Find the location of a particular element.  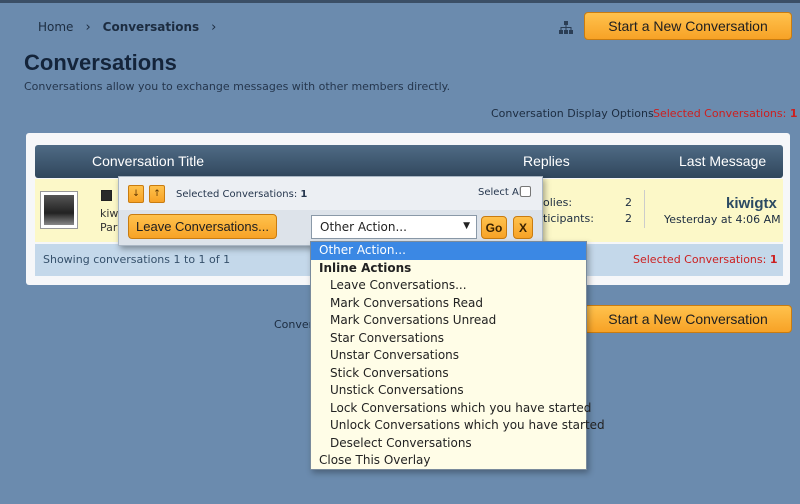

table-header: Conversation Title Replies Last Message is located at coordinates (409, 161).